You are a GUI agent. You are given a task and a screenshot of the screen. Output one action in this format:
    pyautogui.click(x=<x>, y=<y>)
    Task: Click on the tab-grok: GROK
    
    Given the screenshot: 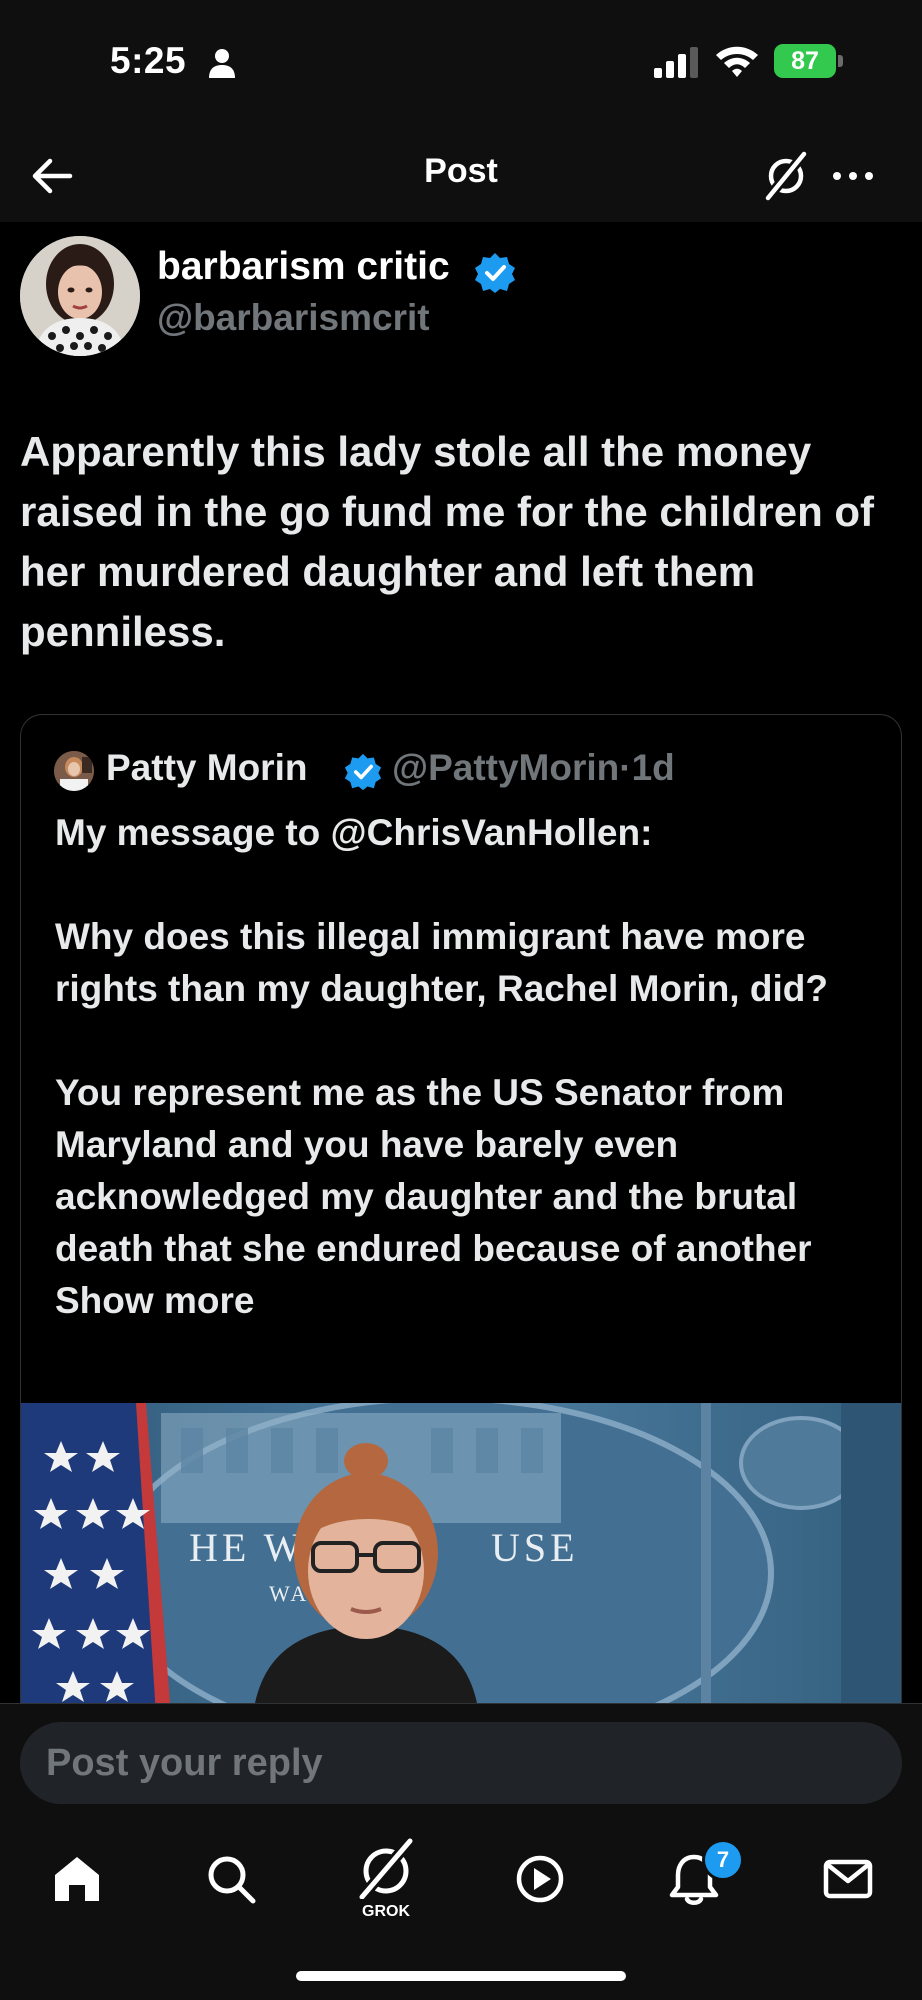 What is the action you would take?
    pyautogui.click(x=386, y=1883)
    